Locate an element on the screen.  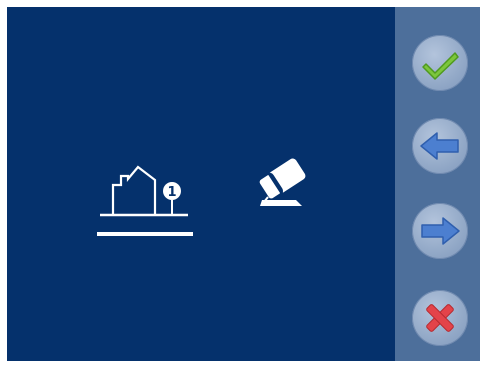
selection-indicator is located at coordinates (145, 234).